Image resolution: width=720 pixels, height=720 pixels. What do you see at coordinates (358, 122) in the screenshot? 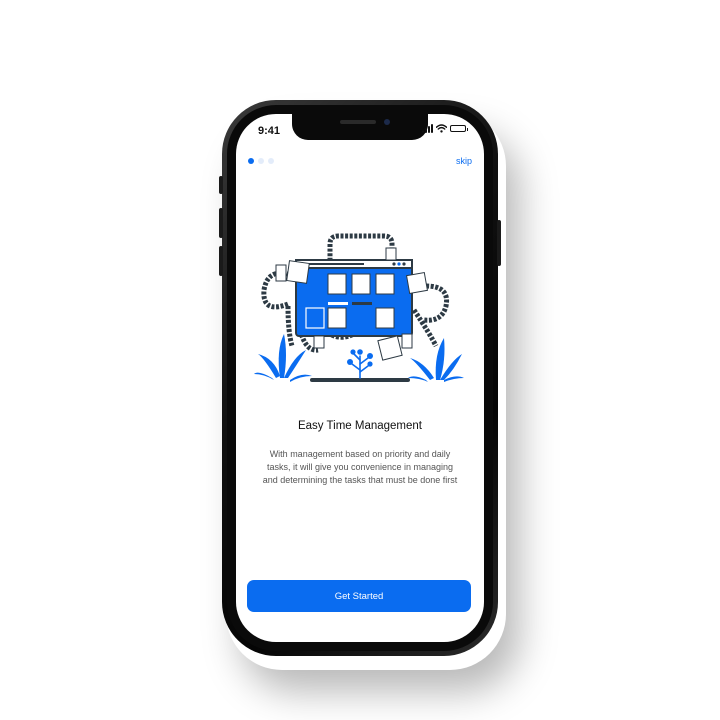
I see `speaker-grille` at bounding box center [358, 122].